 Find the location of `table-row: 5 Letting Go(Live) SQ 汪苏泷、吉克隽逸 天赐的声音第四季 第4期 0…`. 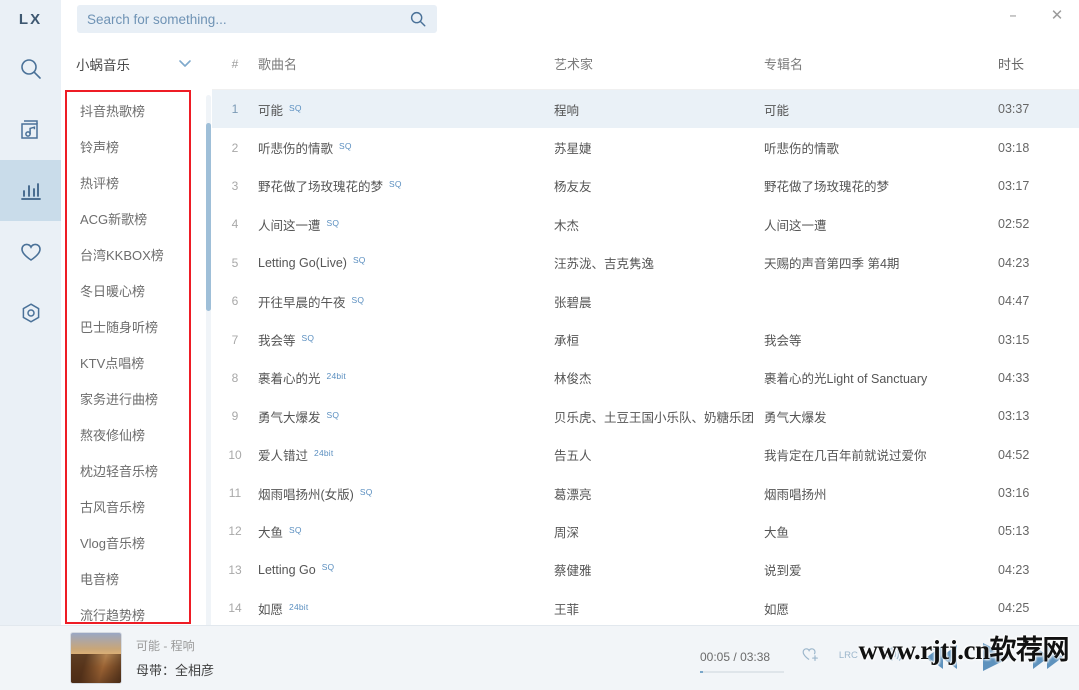

table-row: 5 Letting Go(Live) SQ 汪苏泷、吉克隽逸 天赐的声音第四季 第4期 0… is located at coordinates (645, 263).